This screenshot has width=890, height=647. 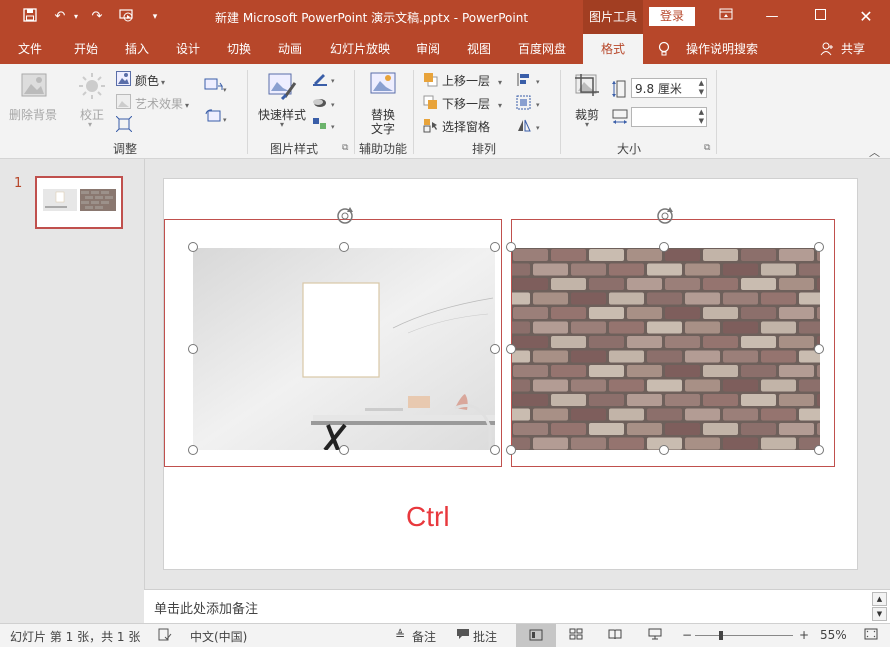 I want to click on tab-review: 审阅, so click(x=428, y=49).